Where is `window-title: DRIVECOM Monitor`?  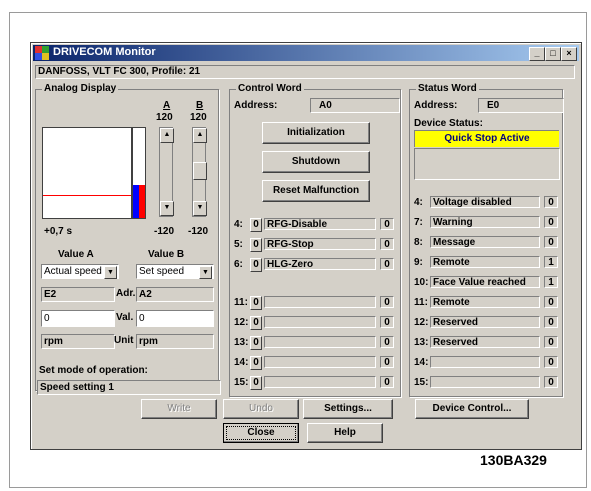 window-title: DRIVECOM Monitor is located at coordinates (104, 52).